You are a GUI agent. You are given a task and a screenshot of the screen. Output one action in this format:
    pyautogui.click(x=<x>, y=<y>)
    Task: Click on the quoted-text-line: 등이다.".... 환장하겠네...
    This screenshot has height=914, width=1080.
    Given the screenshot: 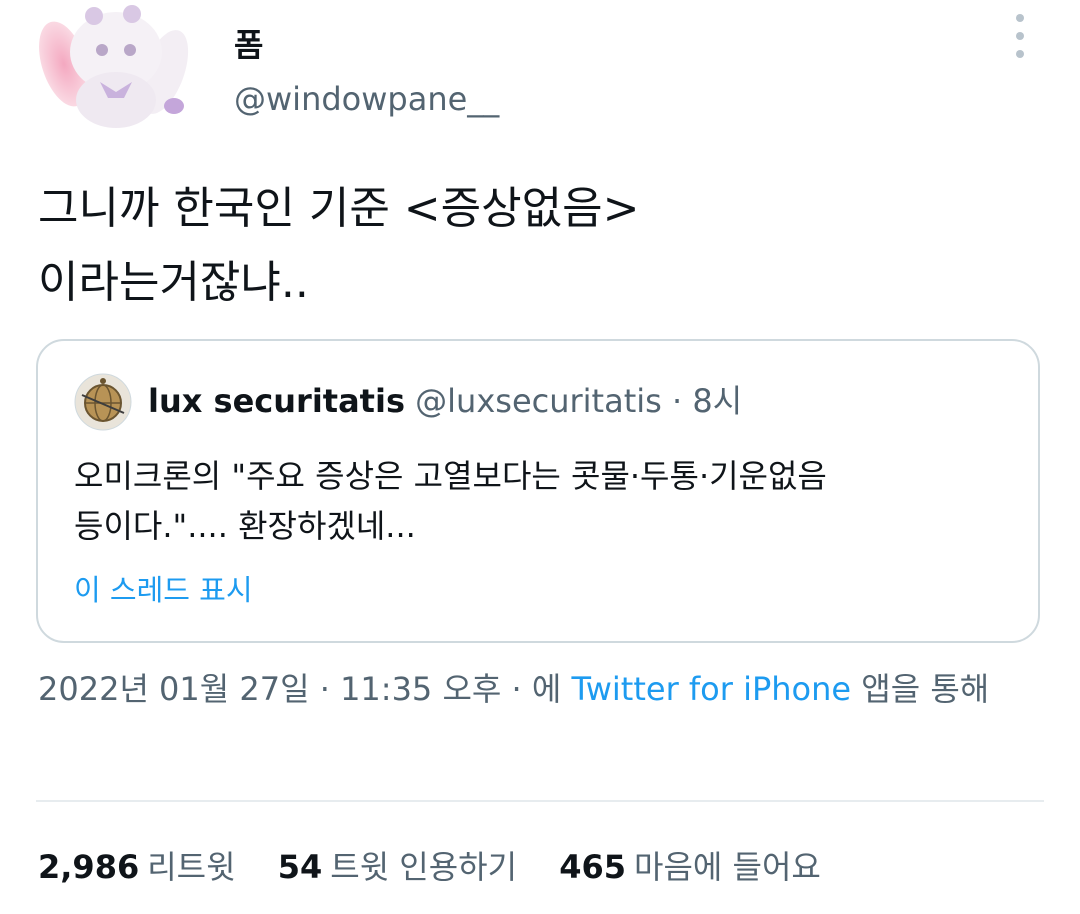 What is the action you would take?
    pyautogui.click(x=245, y=526)
    